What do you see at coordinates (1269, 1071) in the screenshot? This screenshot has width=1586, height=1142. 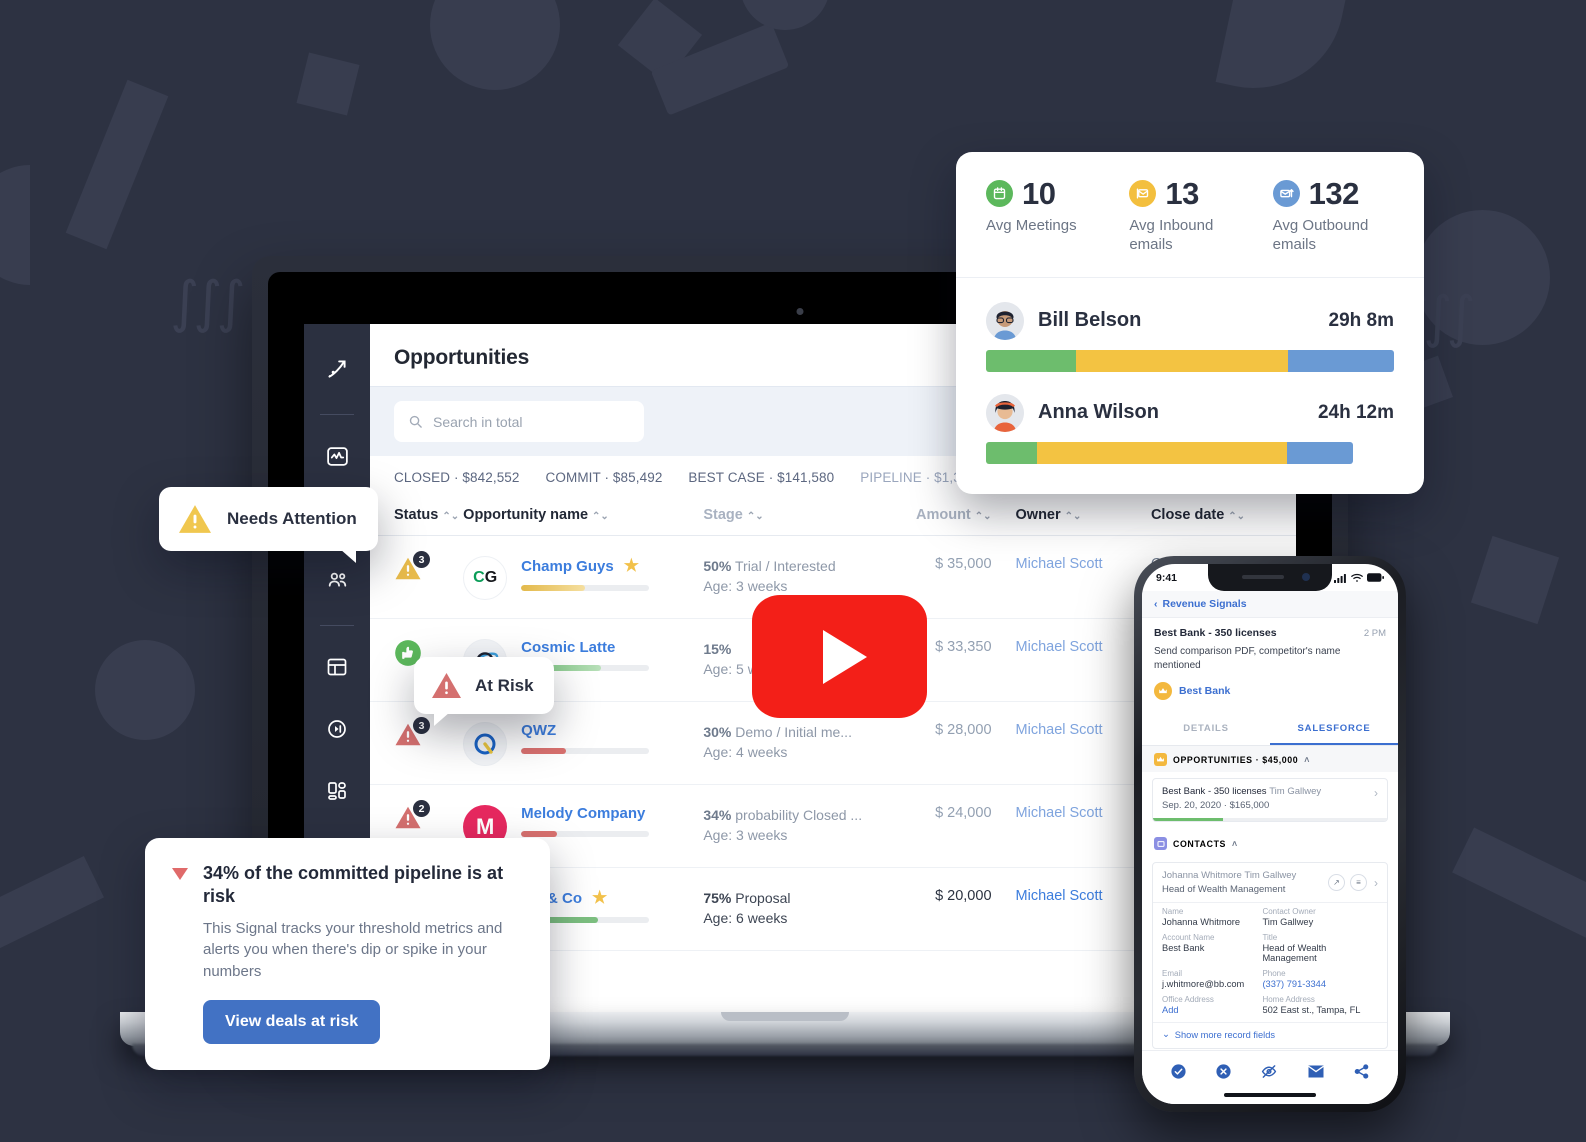 I see `eye-off-icon` at bounding box center [1269, 1071].